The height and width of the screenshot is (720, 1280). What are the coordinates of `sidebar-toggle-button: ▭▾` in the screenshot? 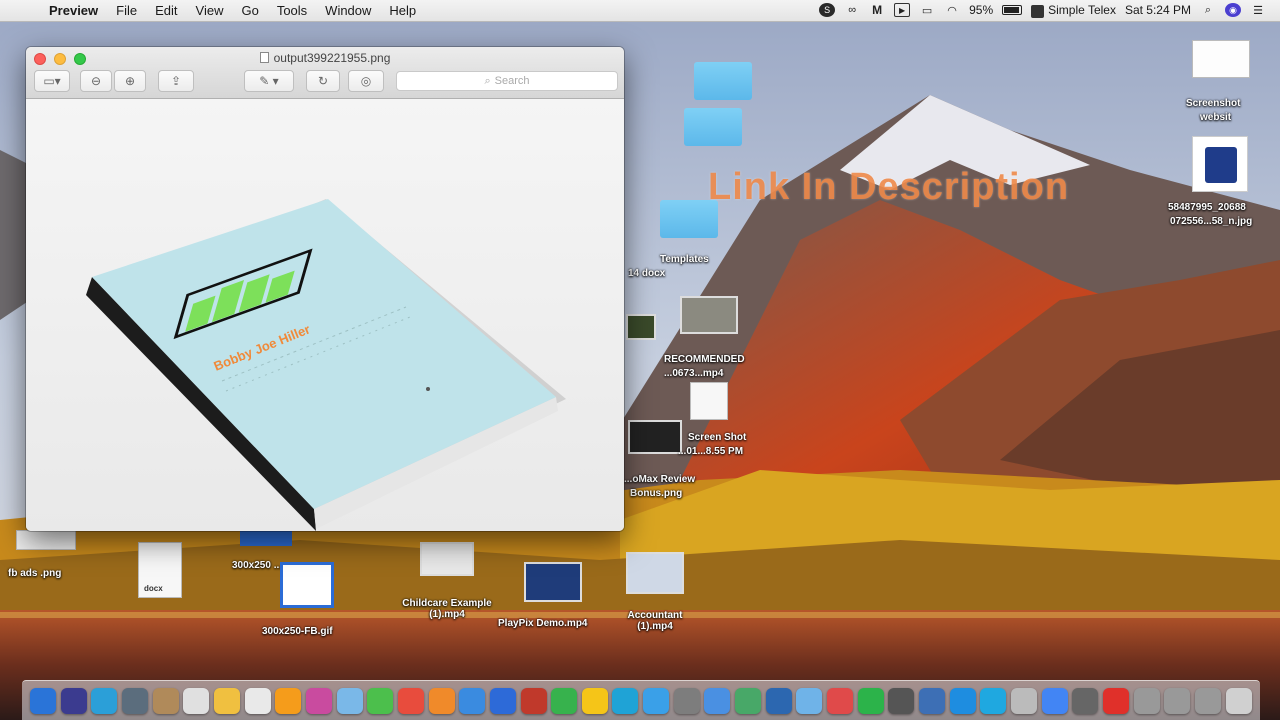 It's located at (52, 81).